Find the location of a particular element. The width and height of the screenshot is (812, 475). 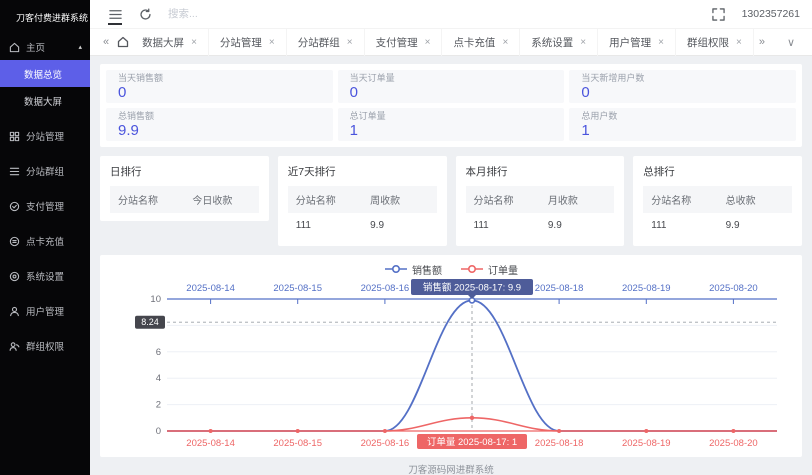

sidebar-item-site-mgmt: 分站管理 is located at coordinates (45, 136).